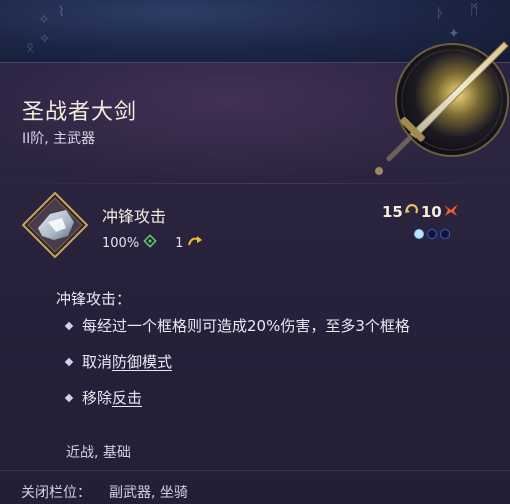 The image size is (510, 504). Describe the element at coordinates (56, 493) in the screenshot. I see `footer-label: 关闭栏位：` at that location.